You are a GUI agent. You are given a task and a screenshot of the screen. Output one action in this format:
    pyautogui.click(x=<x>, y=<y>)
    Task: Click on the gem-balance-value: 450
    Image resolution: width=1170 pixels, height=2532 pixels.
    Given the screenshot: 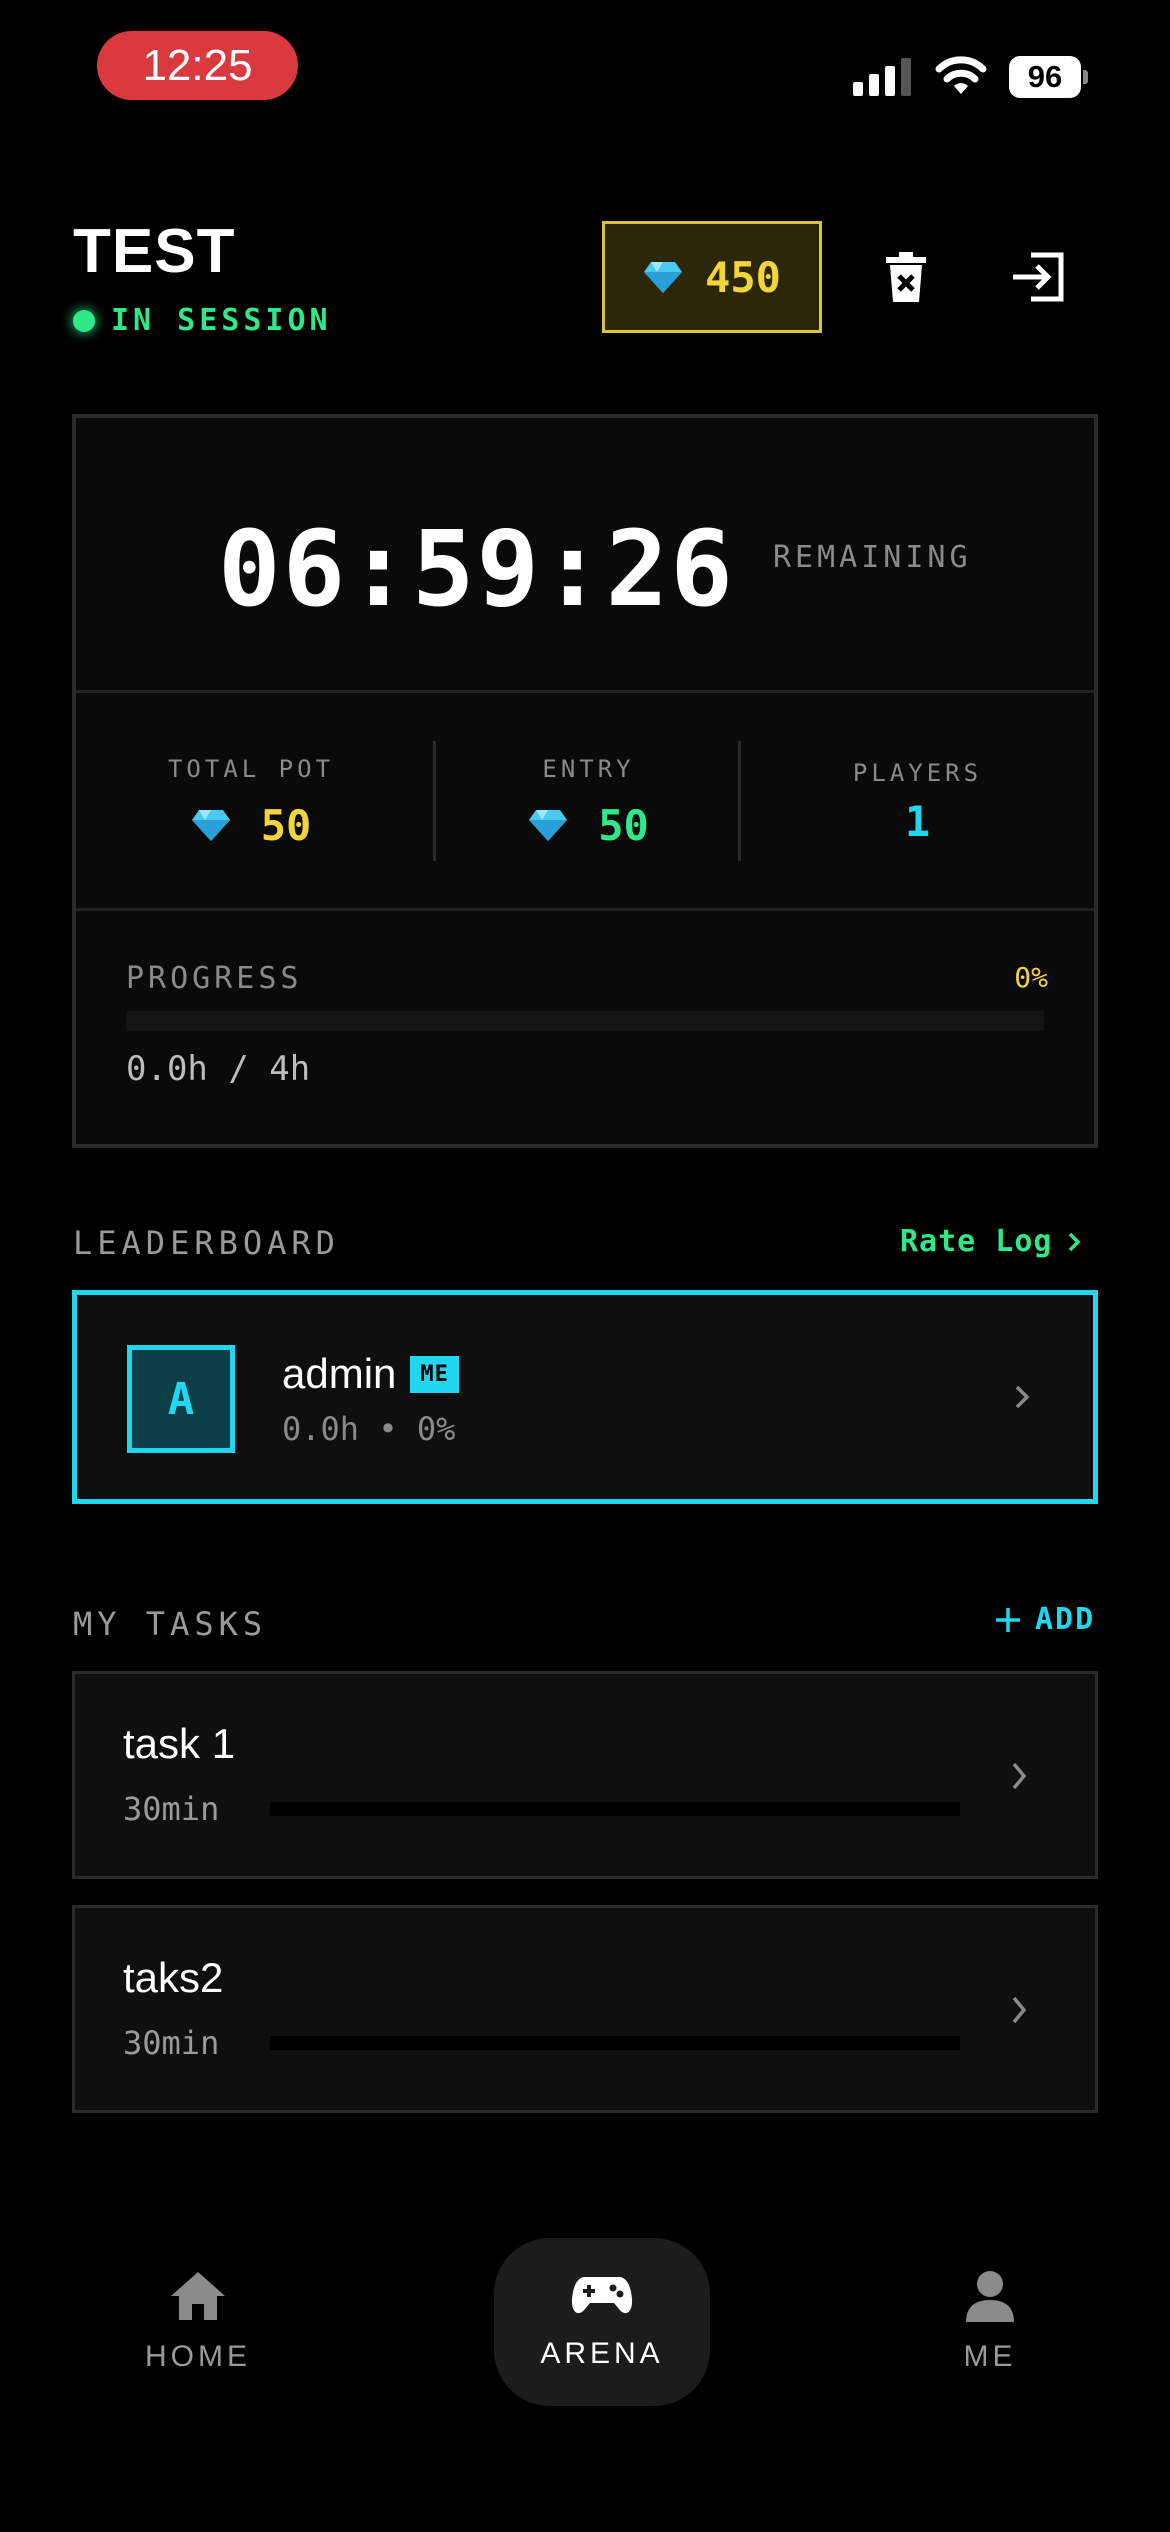 What is the action you would take?
    pyautogui.click(x=743, y=277)
    